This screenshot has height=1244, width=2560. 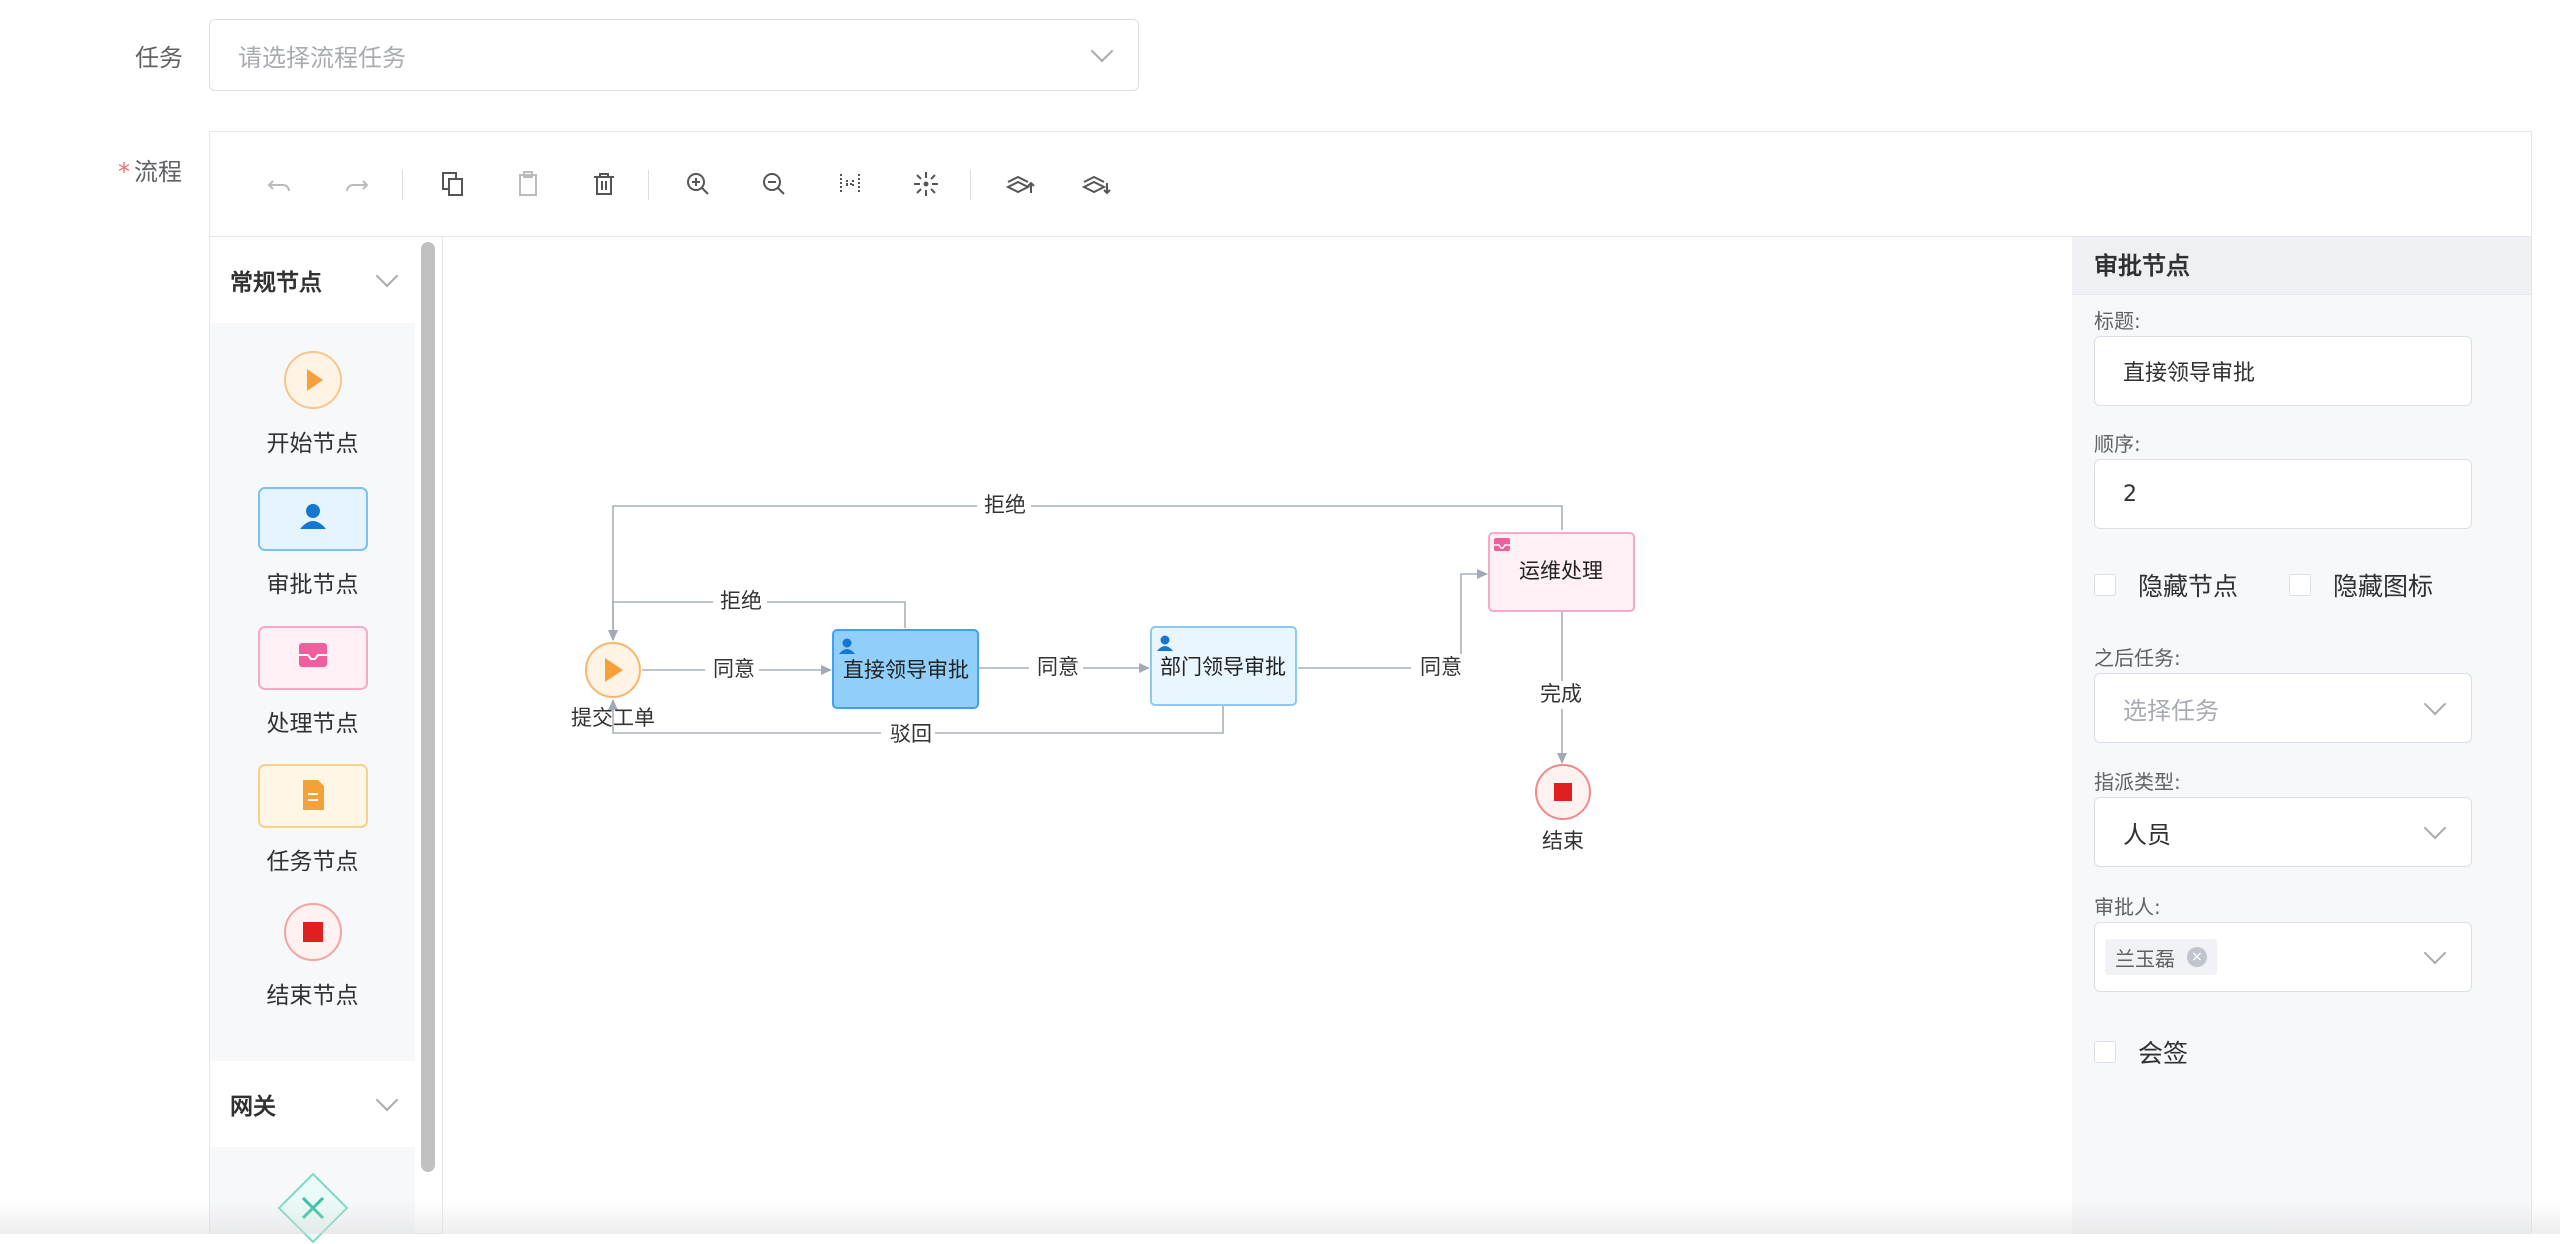 I want to click on approver-label: 审批人:, so click(x=2127, y=907).